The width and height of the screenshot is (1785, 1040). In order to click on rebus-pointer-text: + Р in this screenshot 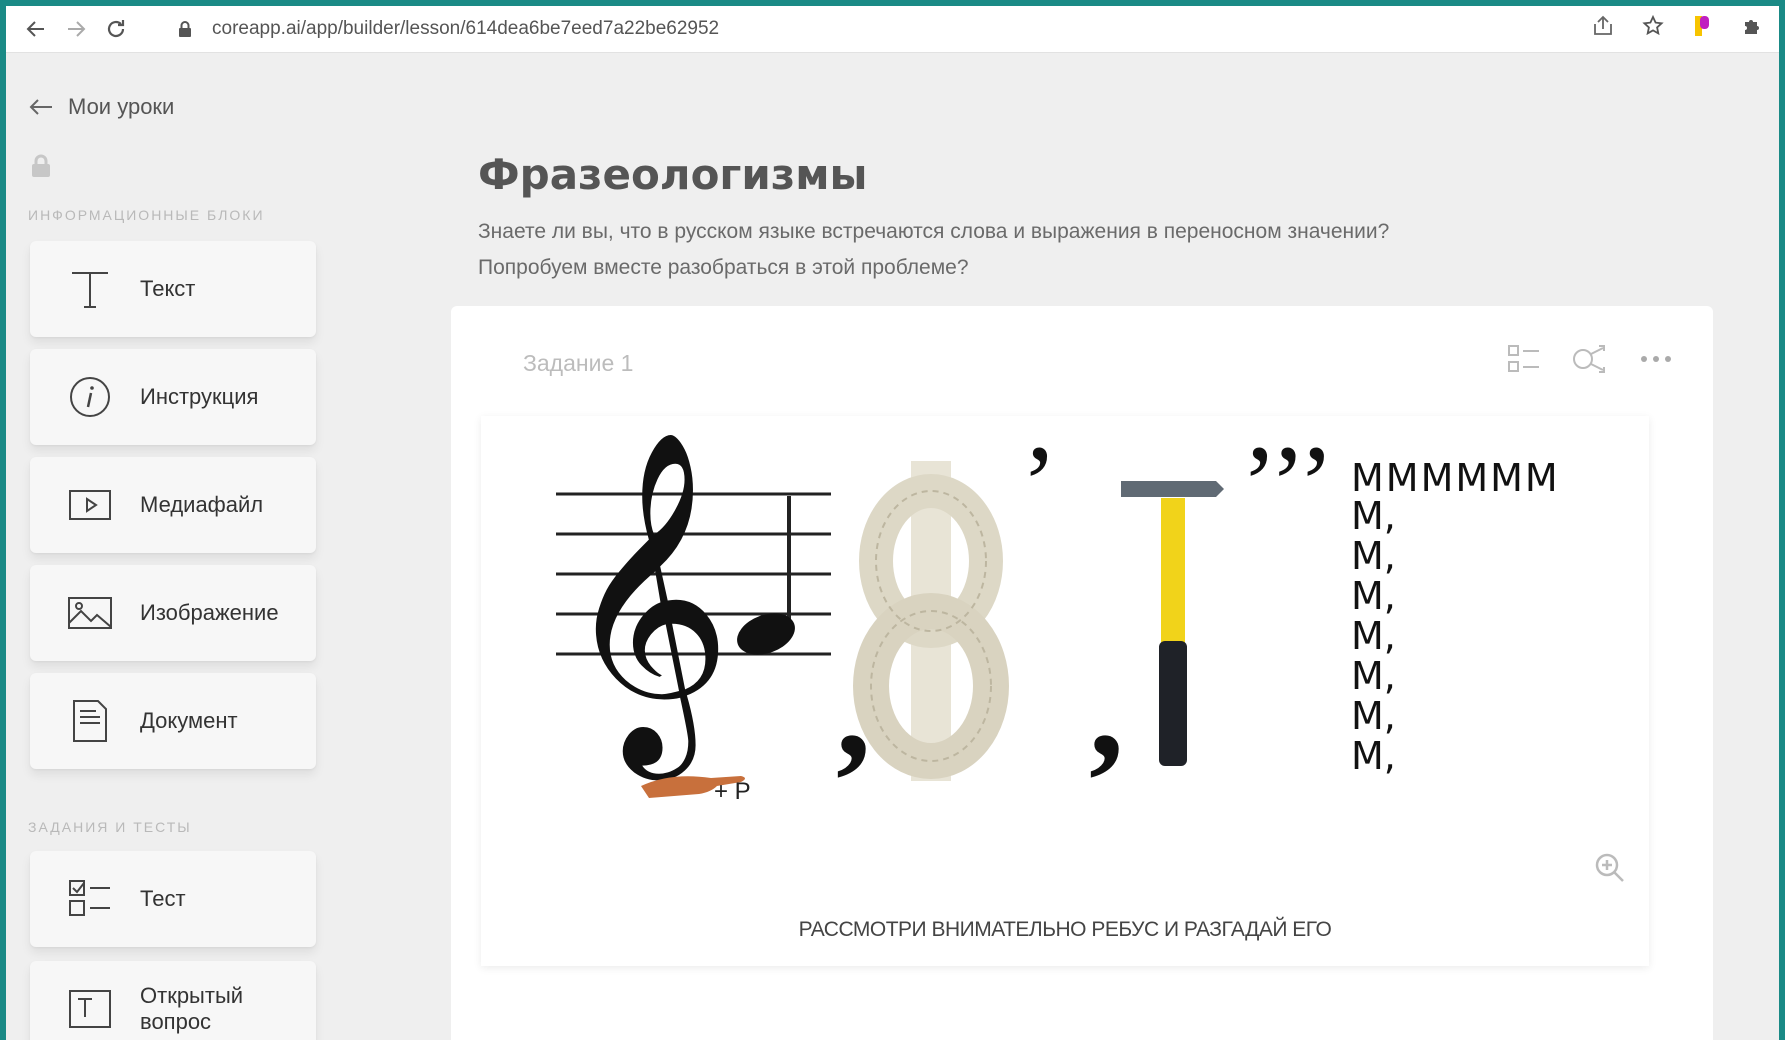, I will do `click(732, 791)`.